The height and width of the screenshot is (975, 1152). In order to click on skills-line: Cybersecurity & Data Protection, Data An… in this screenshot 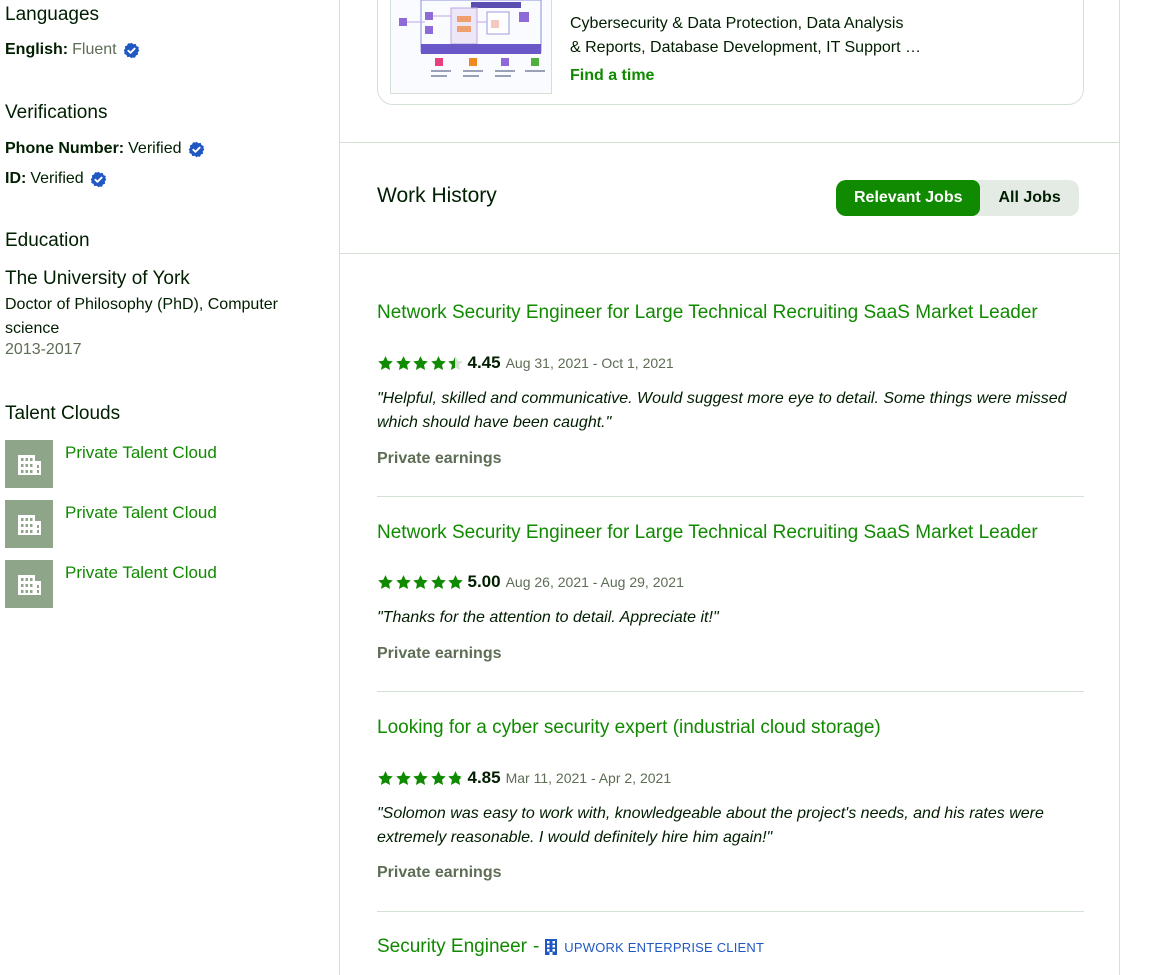, I will do `click(737, 23)`.